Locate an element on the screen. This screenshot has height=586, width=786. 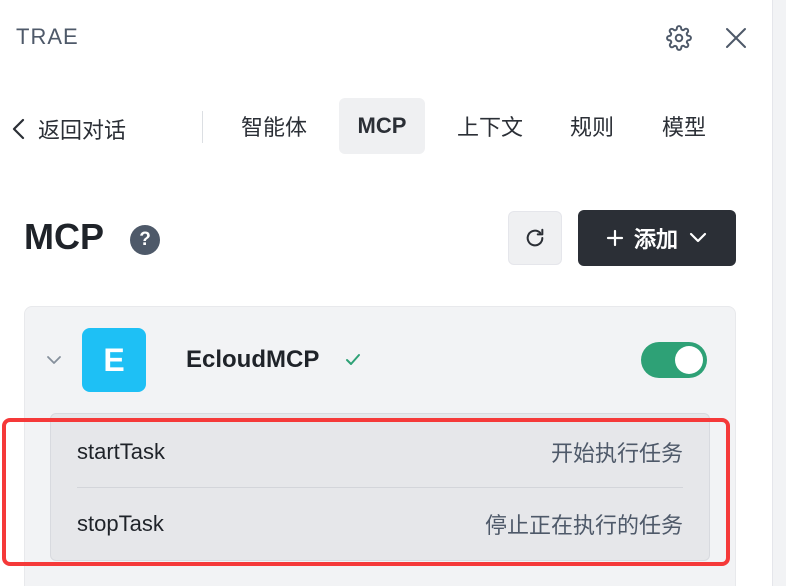
close-icon is located at coordinates (736, 38).